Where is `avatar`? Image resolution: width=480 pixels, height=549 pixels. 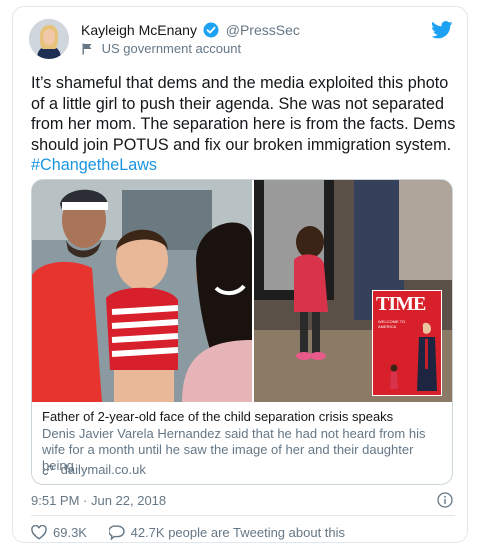 avatar is located at coordinates (49, 39).